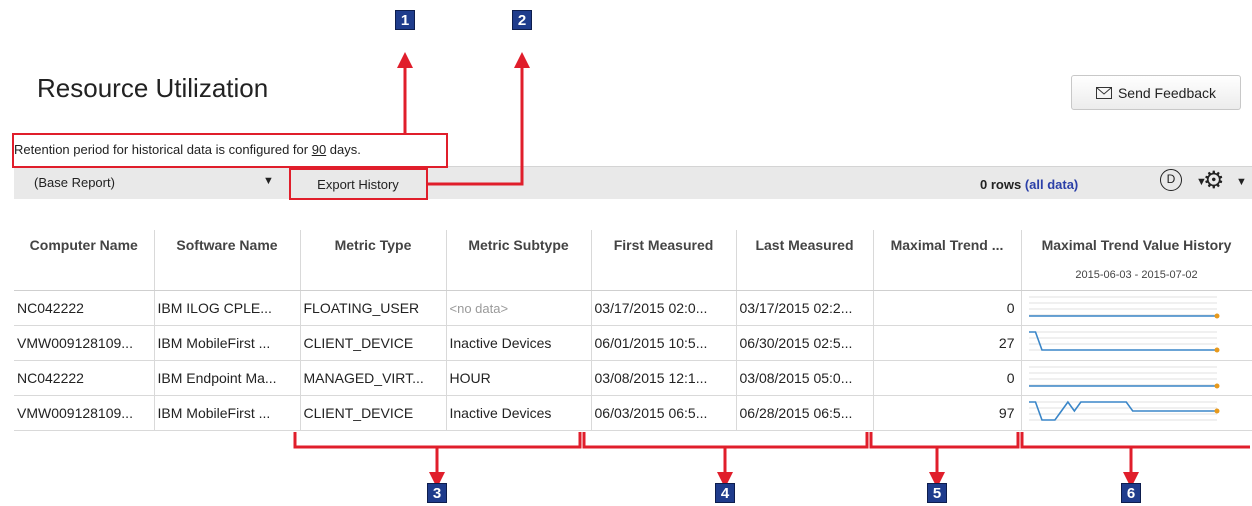 This screenshot has height=506, width=1252. What do you see at coordinates (405, 20) in the screenshot?
I see `callout-1: 1` at bounding box center [405, 20].